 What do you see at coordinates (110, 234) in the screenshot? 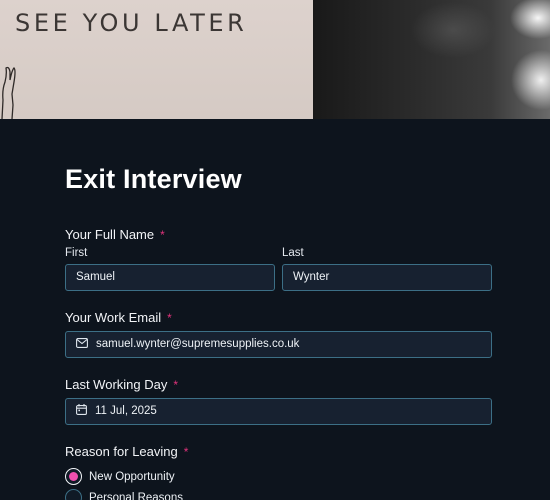
I see `full-name-label-text: Your Full Name` at bounding box center [110, 234].